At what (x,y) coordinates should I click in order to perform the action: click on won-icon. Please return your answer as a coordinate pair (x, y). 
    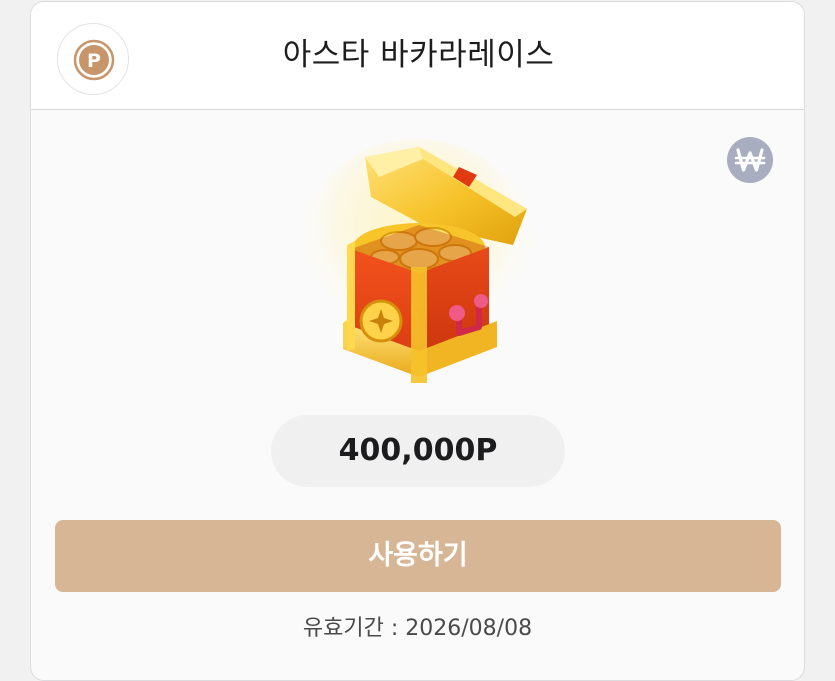
    Looking at the image, I should click on (750, 160).